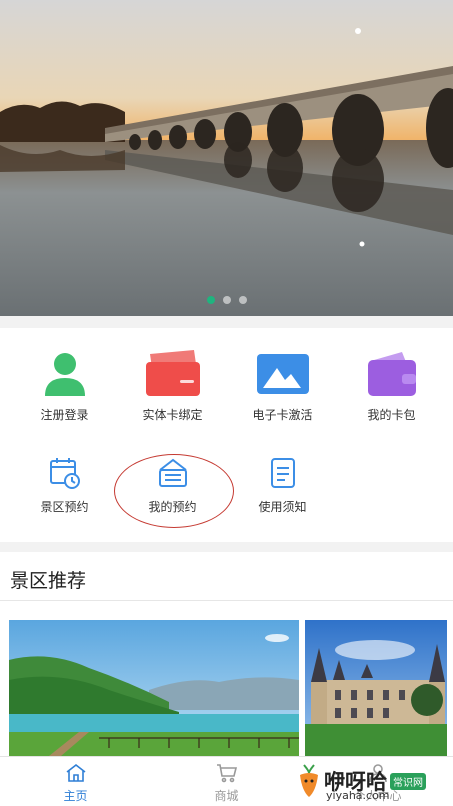  Describe the element at coordinates (375, 781) in the screenshot. I see `watermark: 咿呀哈 常识网 yiyaha.com` at that location.